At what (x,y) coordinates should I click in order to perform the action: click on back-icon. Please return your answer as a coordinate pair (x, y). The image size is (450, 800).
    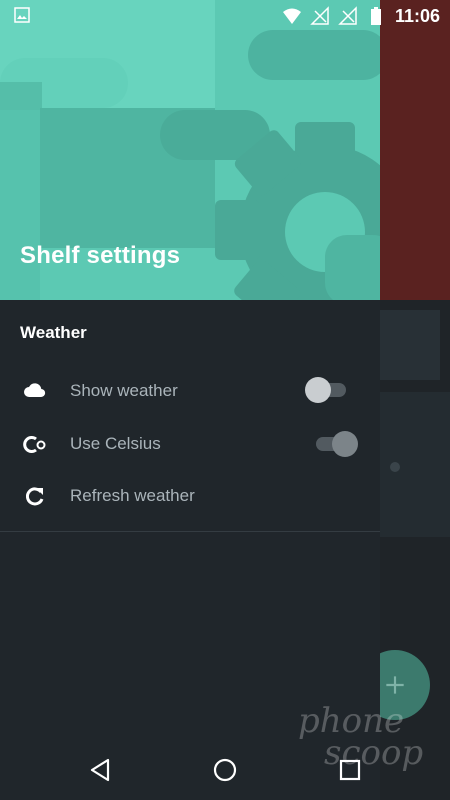
    Looking at the image, I should click on (100, 770).